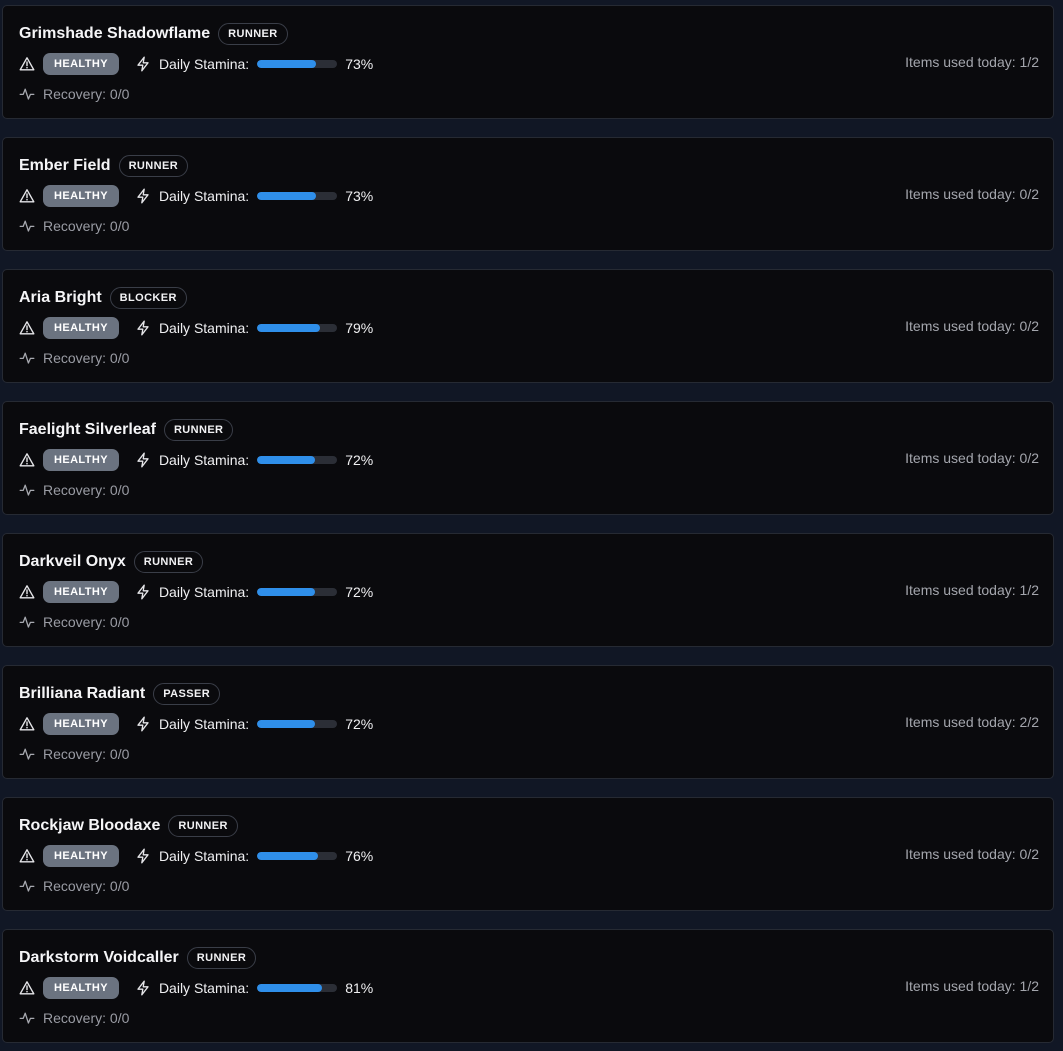 This screenshot has width=1063, height=1051. I want to click on player-header: Grimshade Shadowflame RUNNER, so click(153, 34).